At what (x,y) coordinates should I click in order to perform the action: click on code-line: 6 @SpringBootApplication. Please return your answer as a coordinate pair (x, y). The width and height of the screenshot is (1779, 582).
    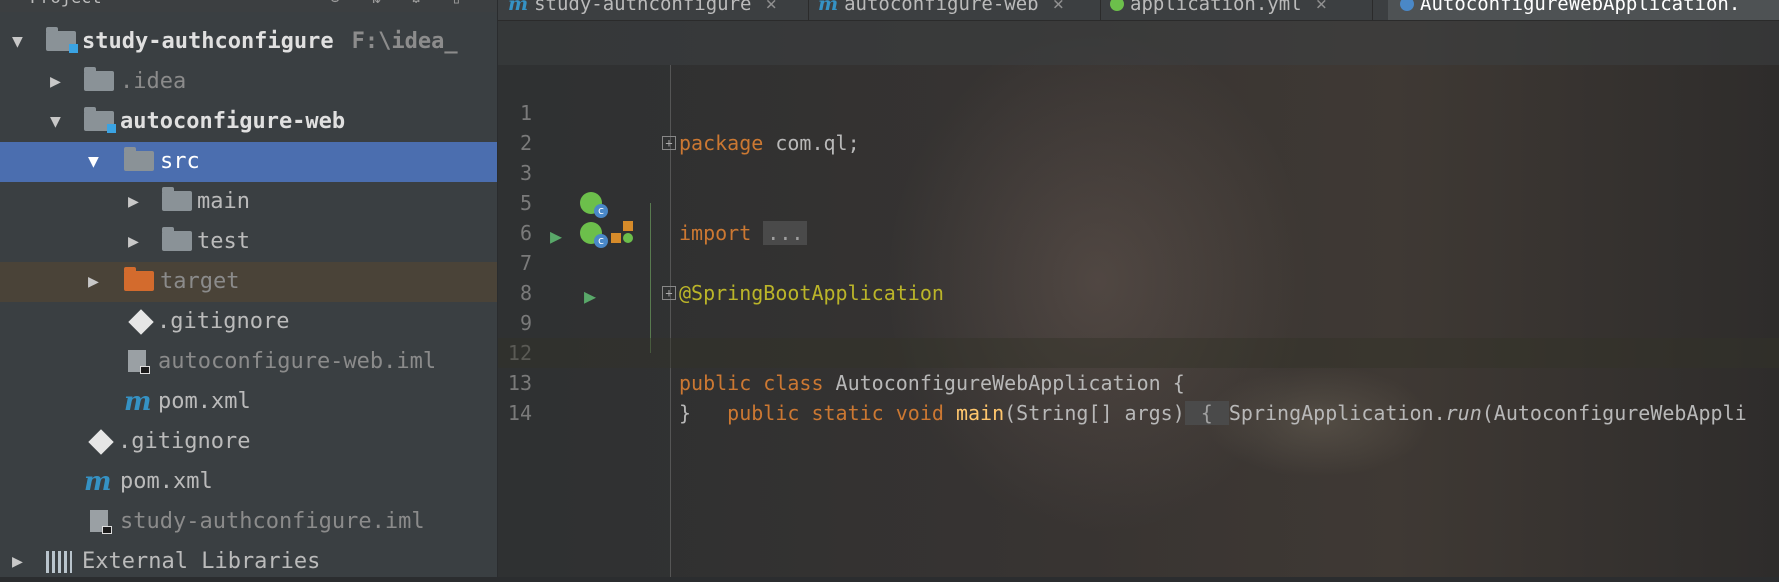
    Looking at the image, I should click on (1138, 246).